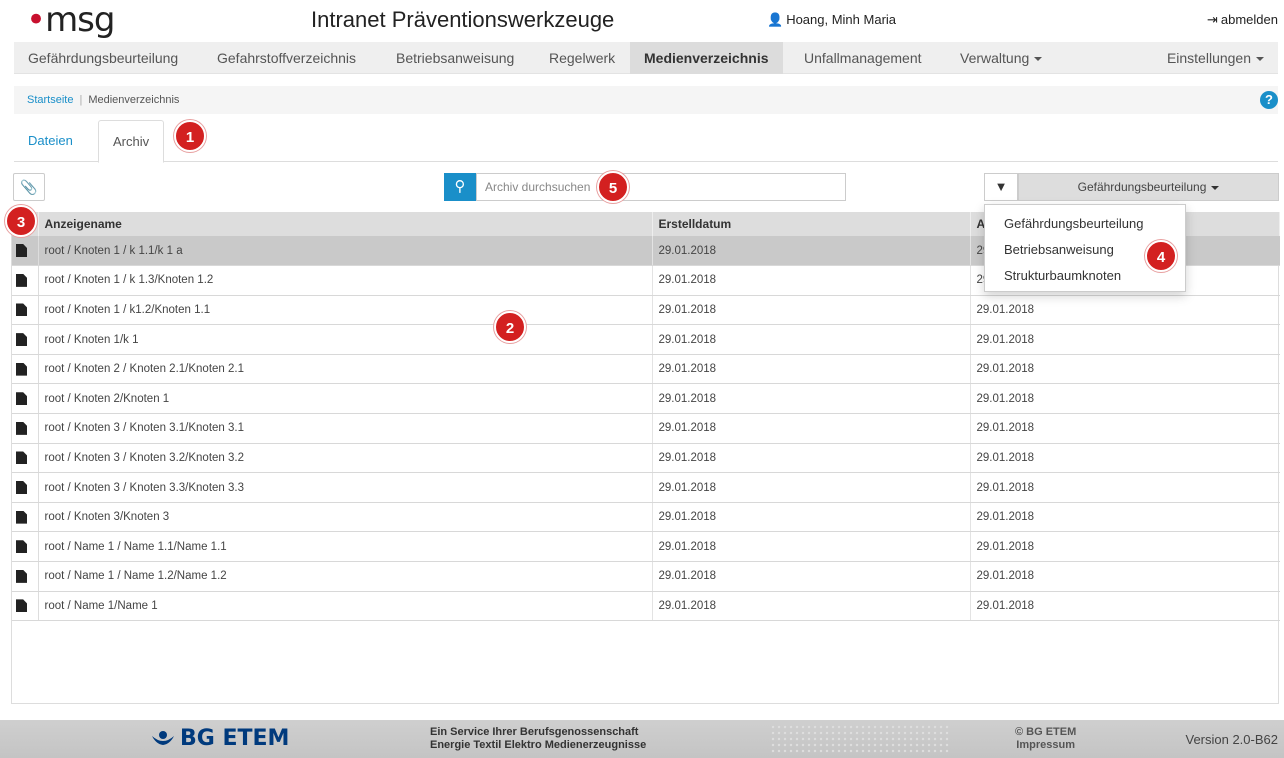 The width and height of the screenshot is (1284, 758). I want to click on nav-item-verwaltung: Verwaltung, so click(1001, 58).